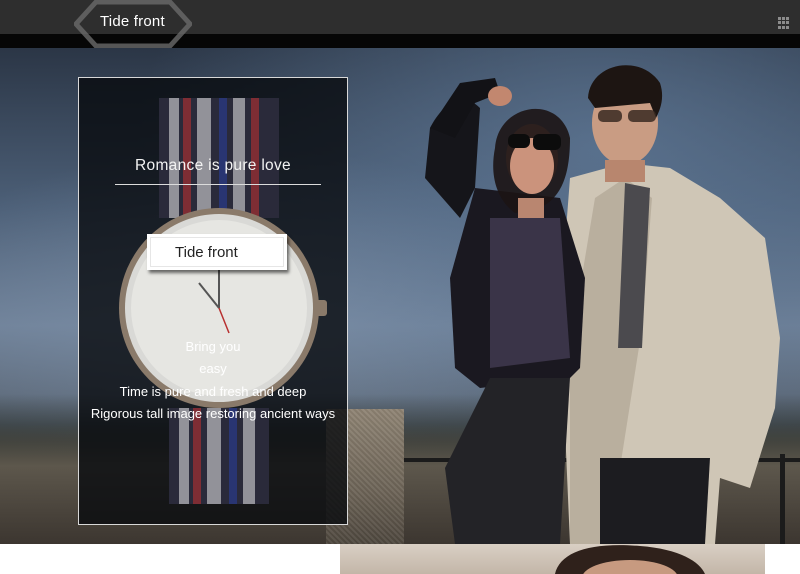 The width and height of the screenshot is (800, 574). I want to click on panel-line: Time is pure and fresh and deep, so click(213, 391).